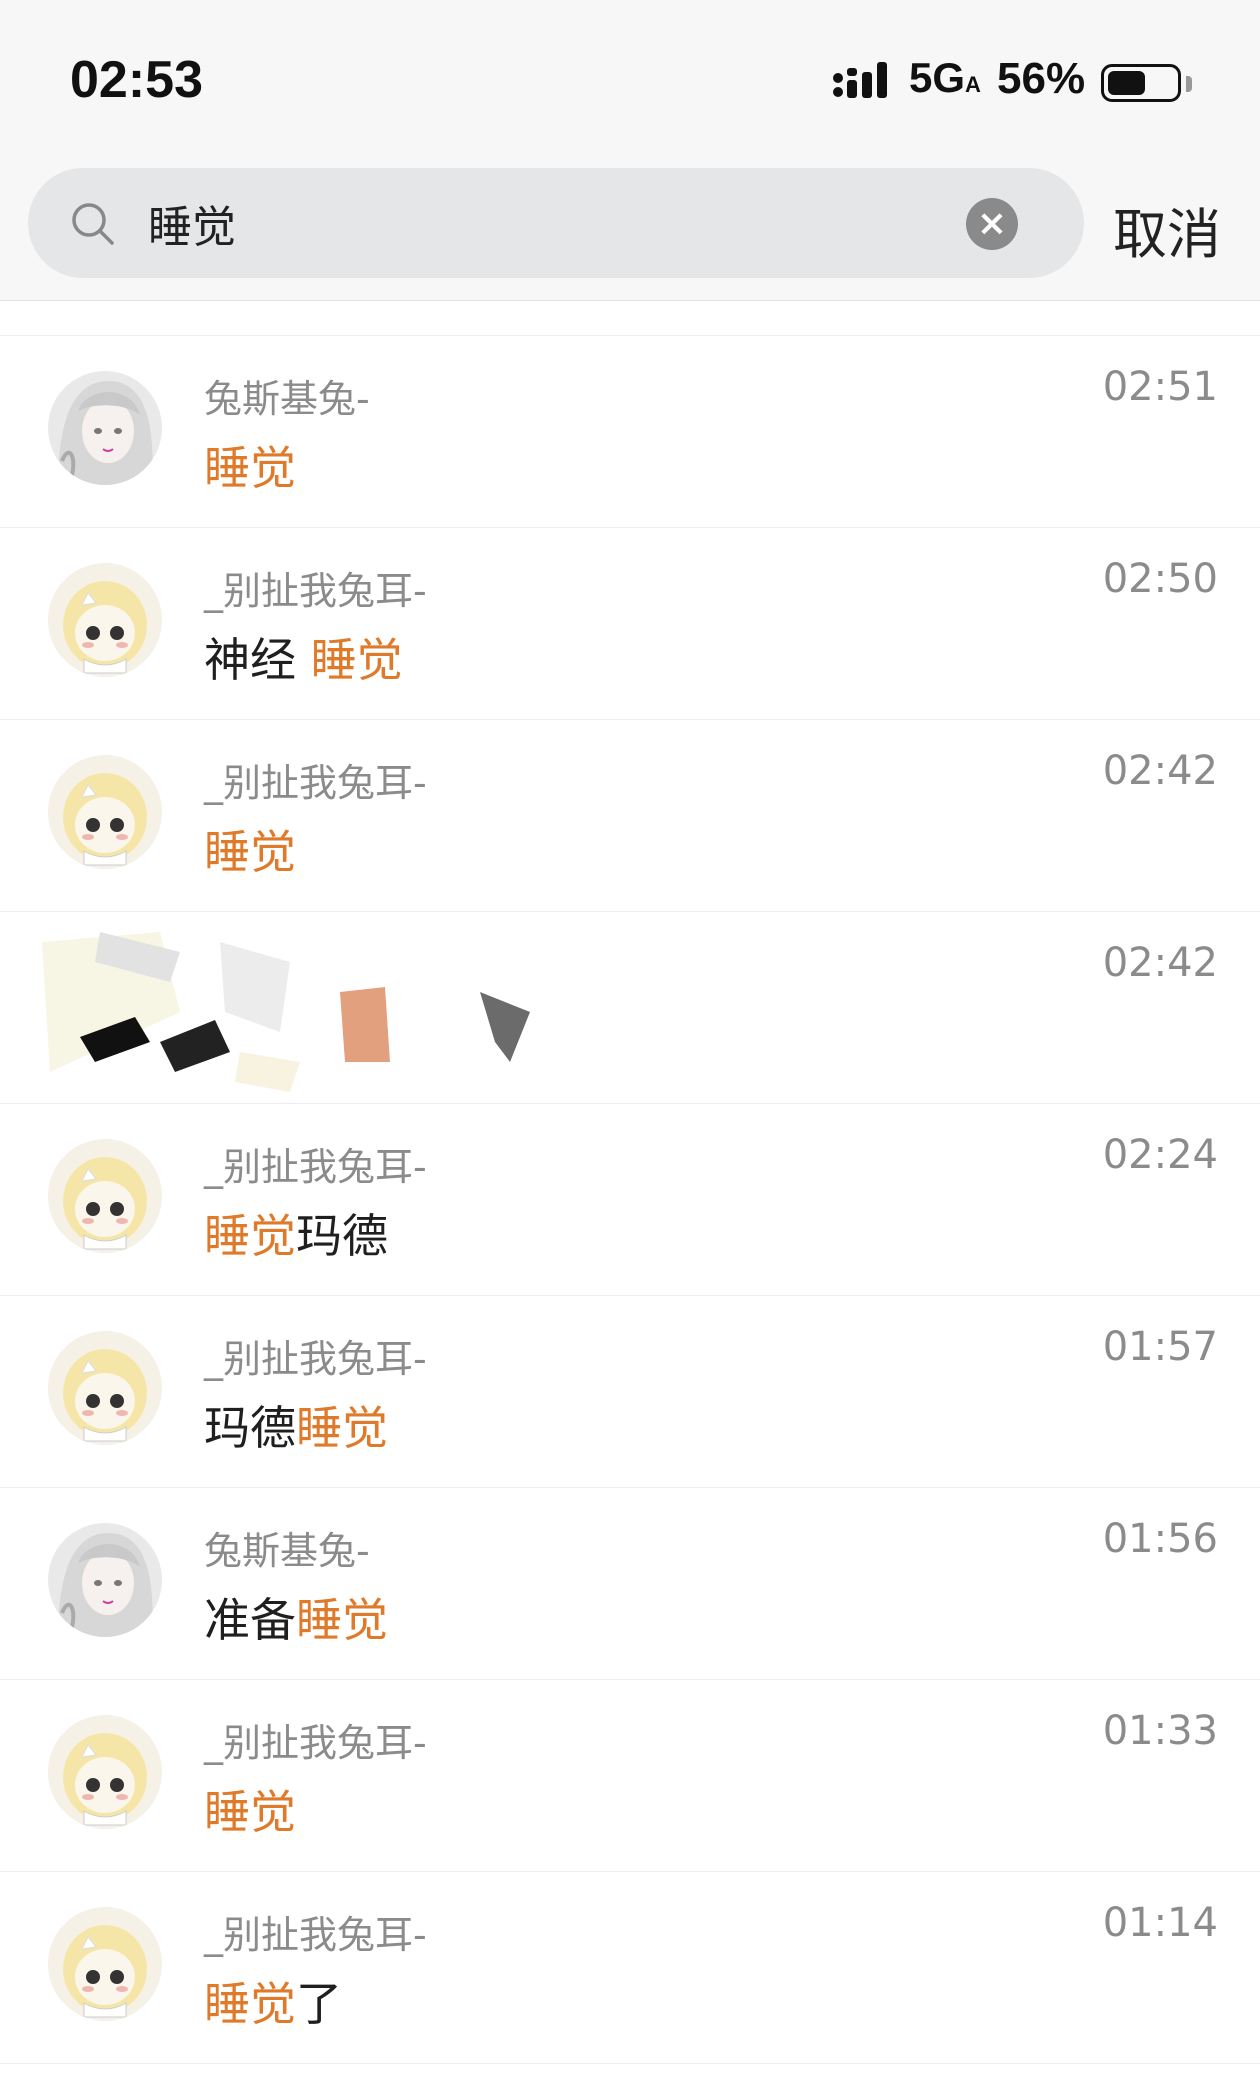 Image resolution: width=1260 pixels, height=2083 pixels. What do you see at coordinates (860, 80) in the screenshot?
I see `signal-icon` at bounding box center [860, 80].